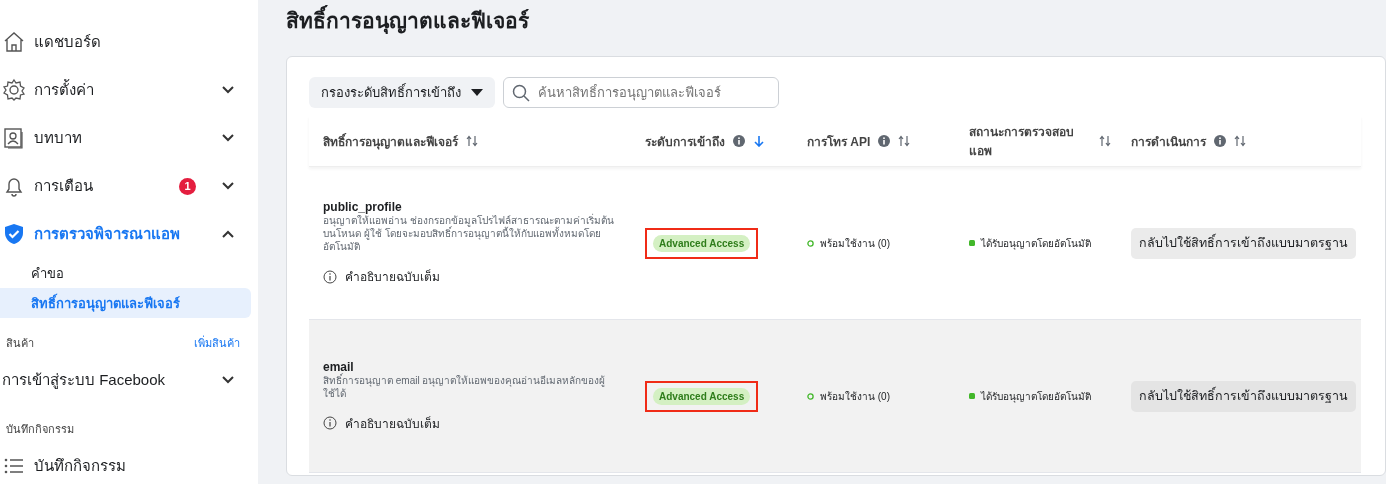  I want to click on notification-badge: 1, so click(187, 186).